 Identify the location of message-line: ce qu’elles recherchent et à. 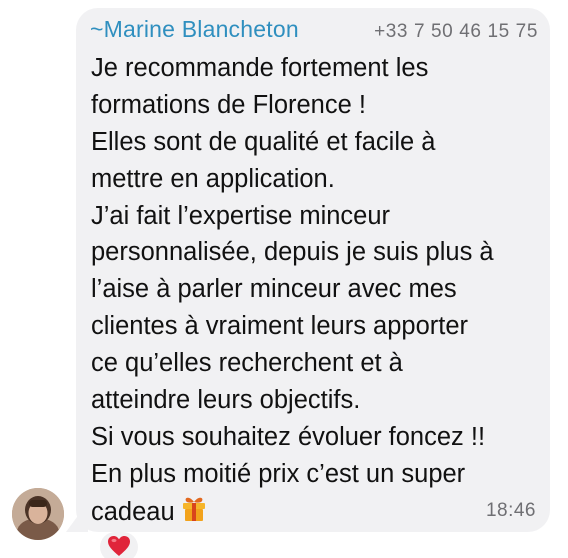
(247, 363).